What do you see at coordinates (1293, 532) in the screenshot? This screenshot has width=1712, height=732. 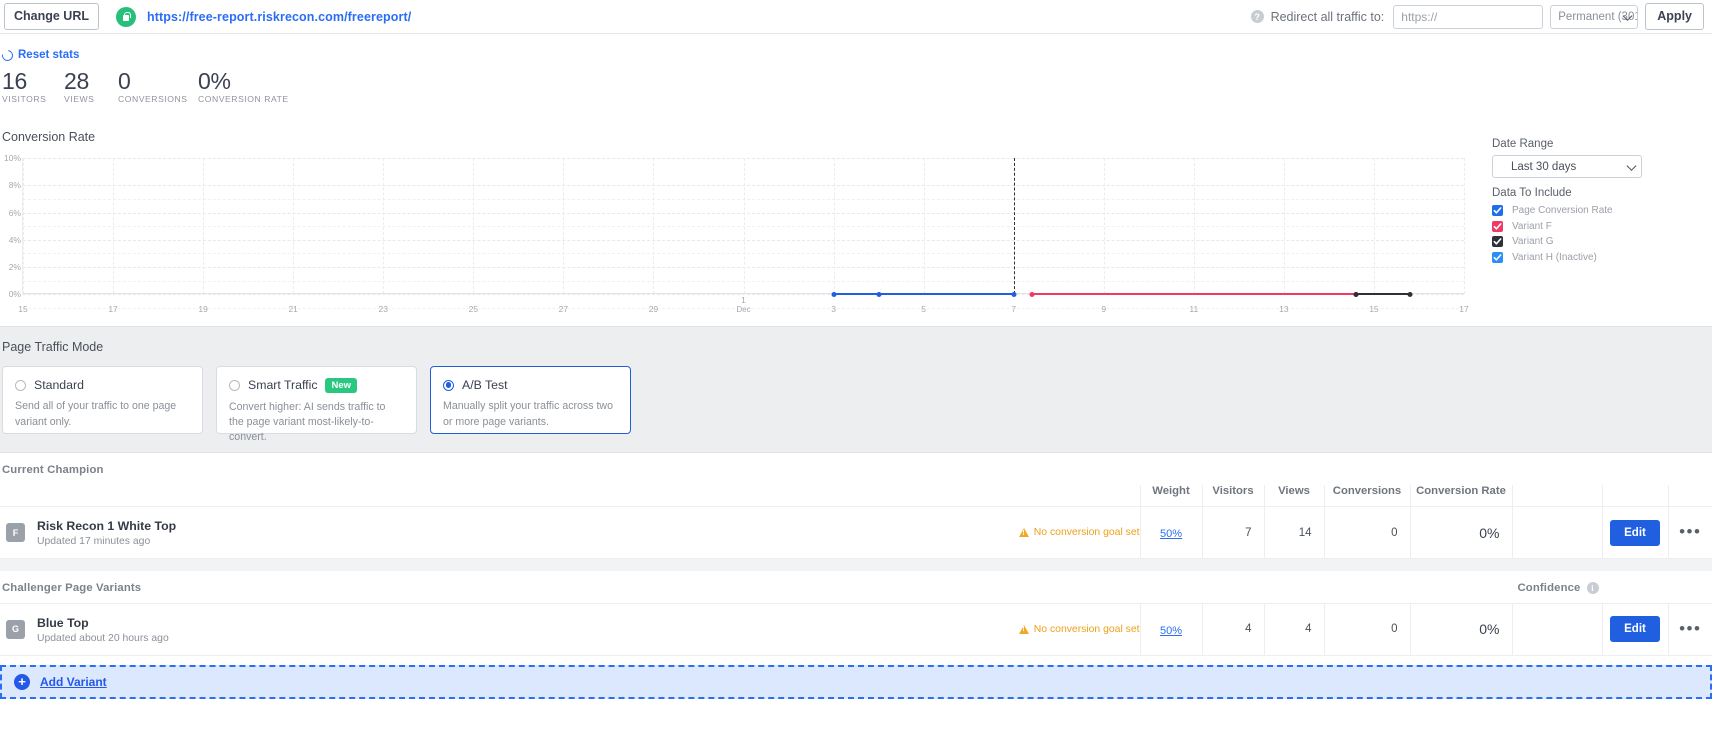 I see `champion-views-cell: 14` at bounding box center [1293, 532].